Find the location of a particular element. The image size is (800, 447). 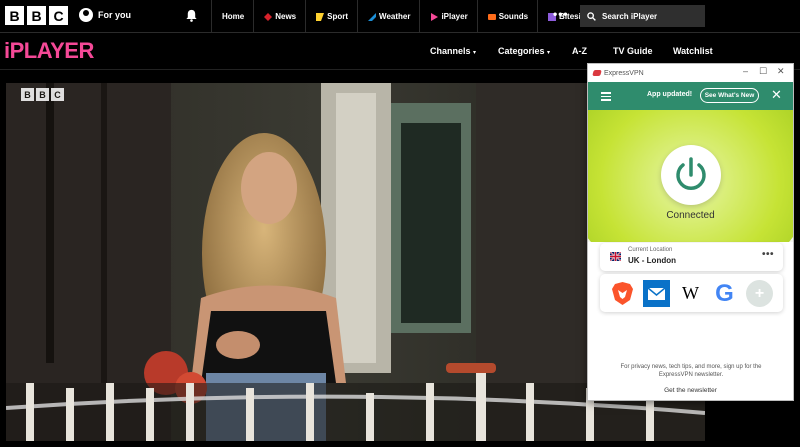

google-icon: G is located at coordinates (724, 293).